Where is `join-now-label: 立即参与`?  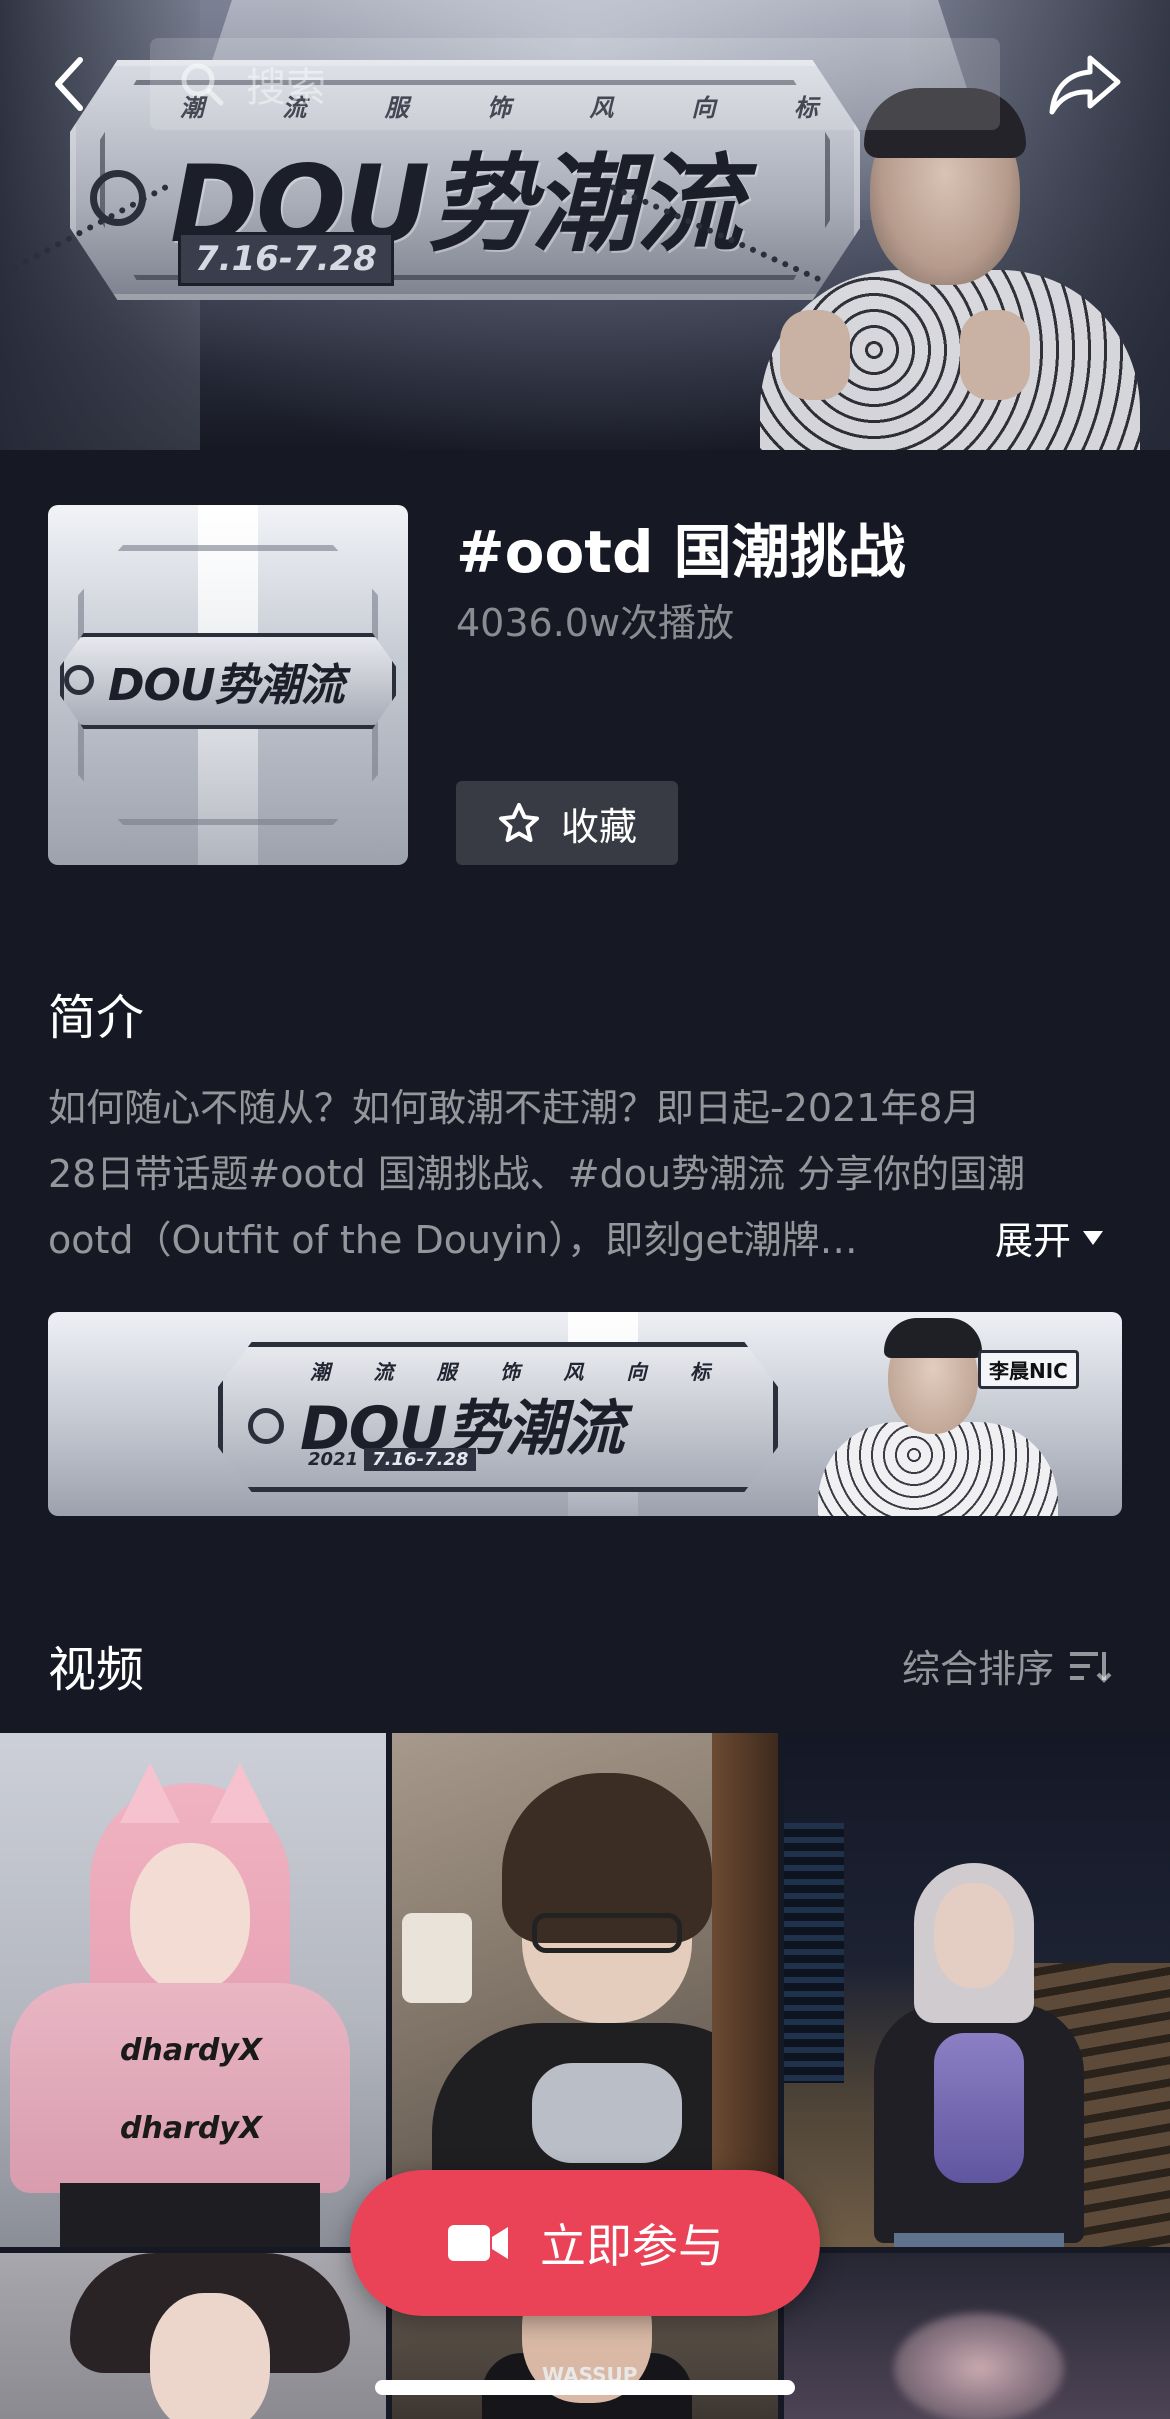
join-now-label: 立即参与 is located at coordinates (632, 2246).